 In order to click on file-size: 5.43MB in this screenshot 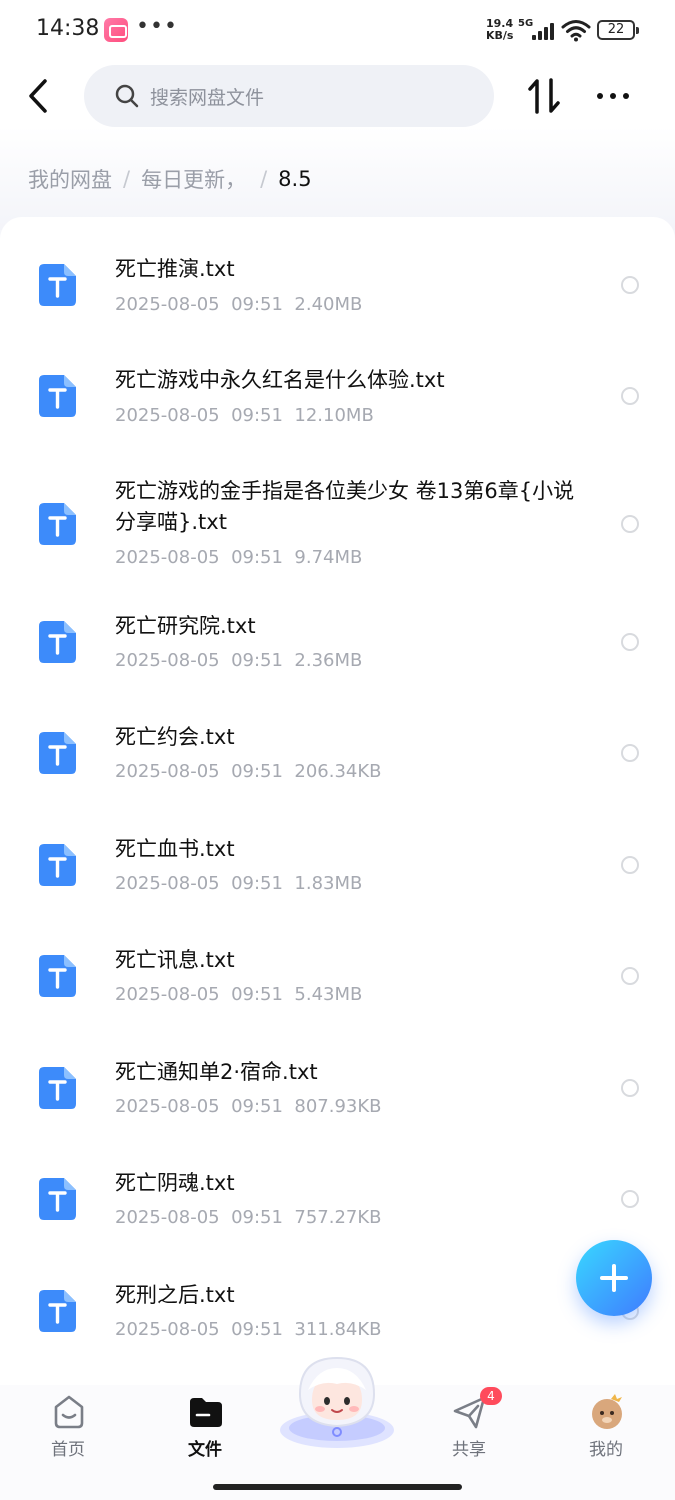, I will do `click(328, 994)`.